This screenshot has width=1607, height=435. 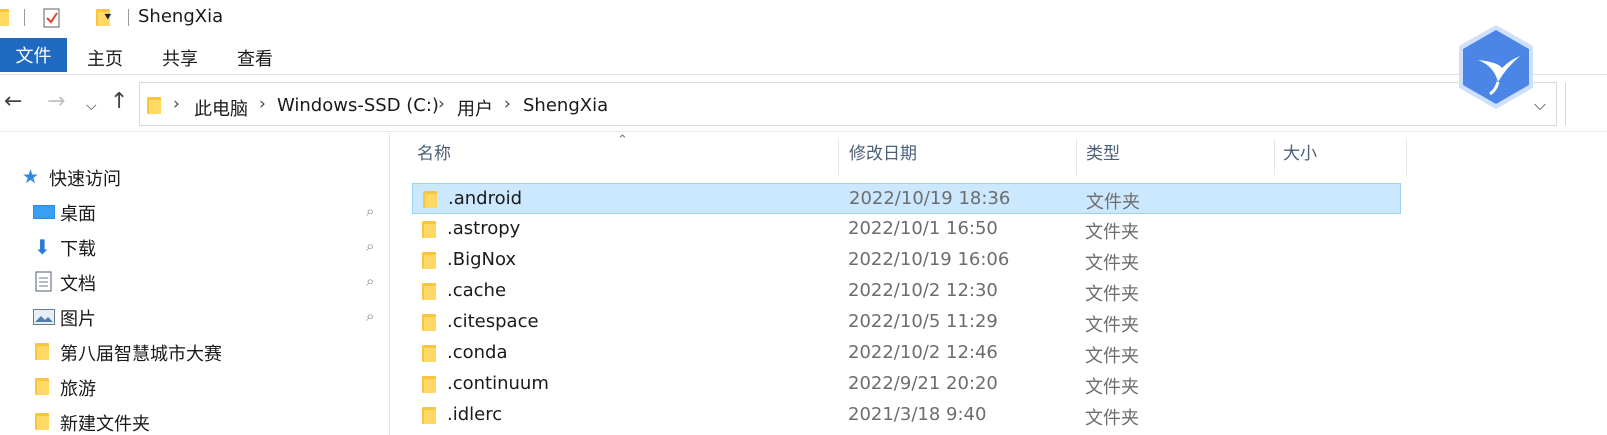 I want to click on window-title: ShengXia, so click(x=181, y=16).